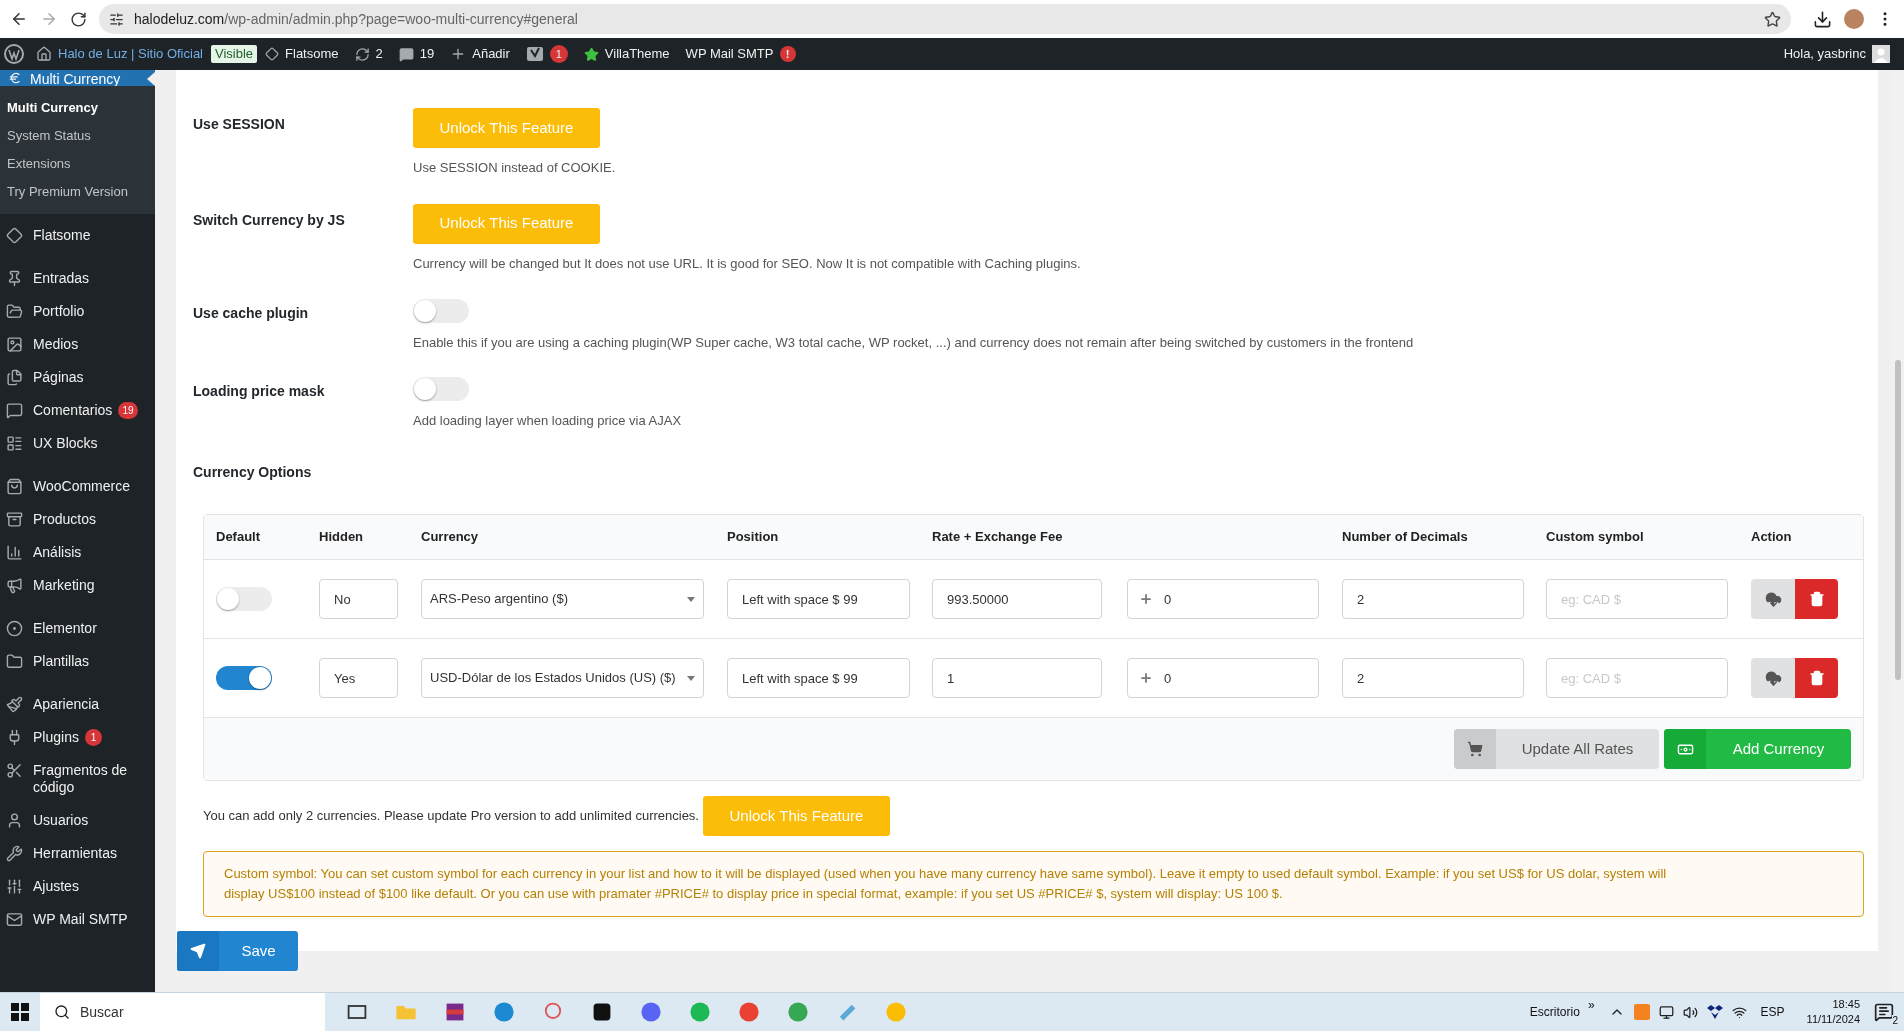  Describe the element at coordinates (1666, 1012) in the screenshot. I see `monitor-icon` at that location.